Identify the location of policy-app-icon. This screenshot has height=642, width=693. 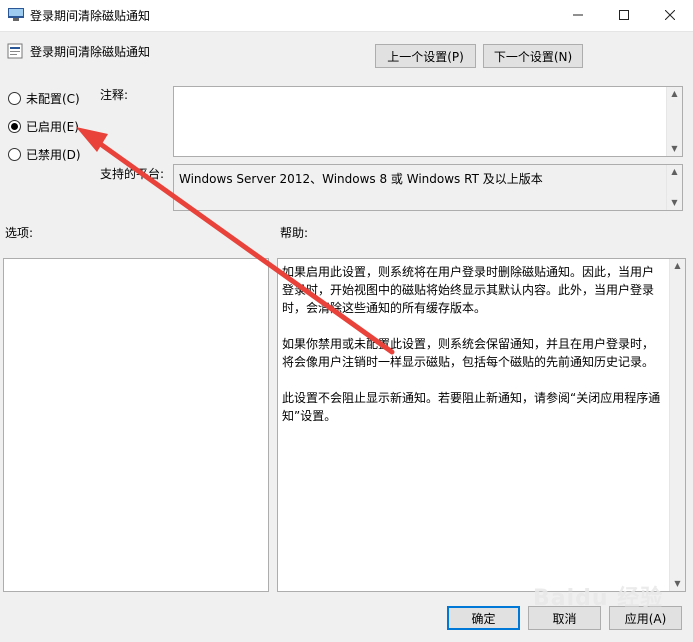
(16, 15).